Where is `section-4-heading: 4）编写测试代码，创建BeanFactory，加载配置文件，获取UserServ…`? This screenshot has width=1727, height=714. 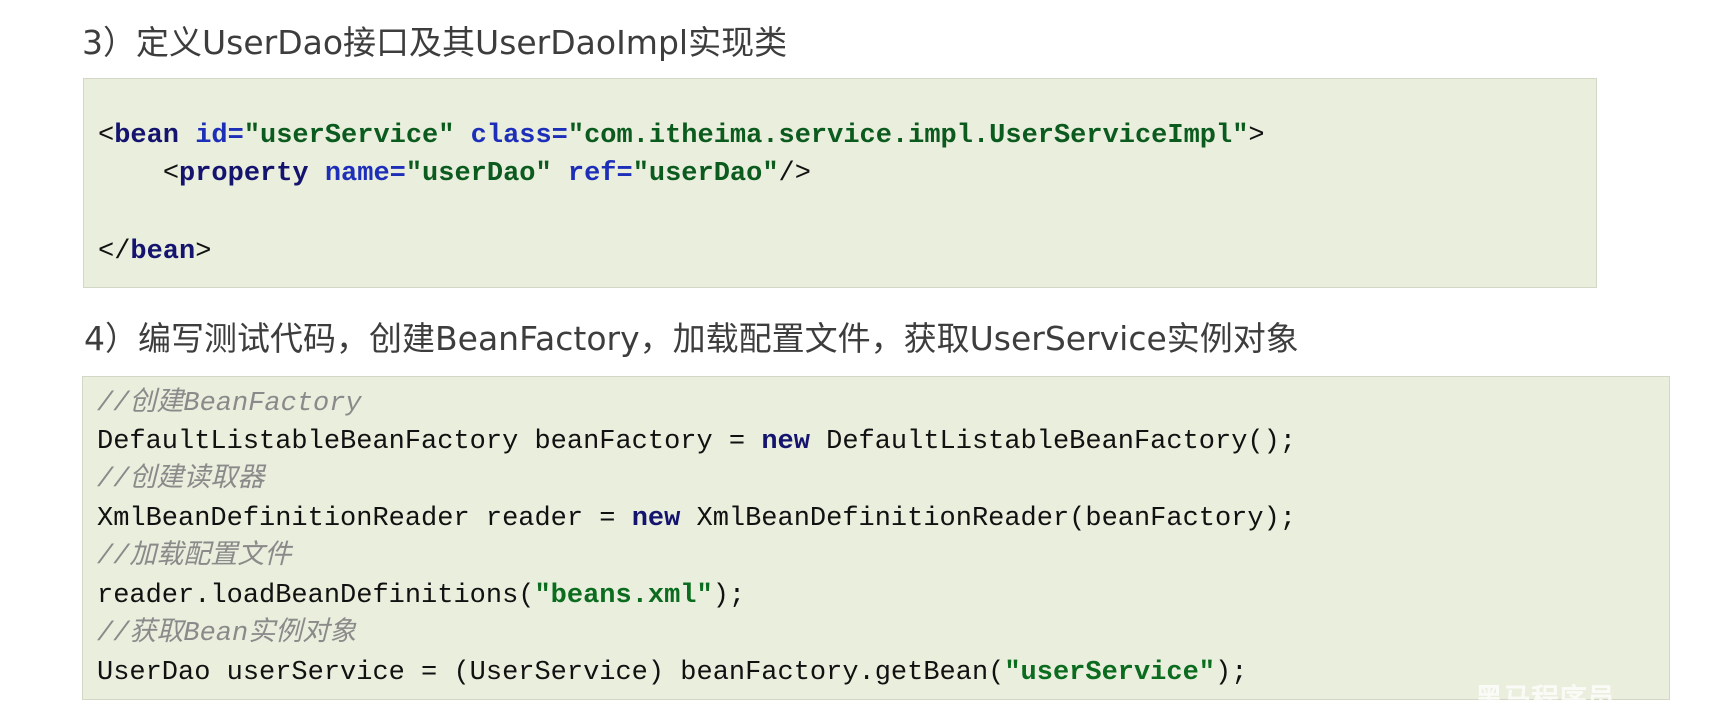 section-4-heading: 4）编写测试代码，创建BeanFactory，加载配置文件，获取UserServ… is located at coordinates (691, 338).